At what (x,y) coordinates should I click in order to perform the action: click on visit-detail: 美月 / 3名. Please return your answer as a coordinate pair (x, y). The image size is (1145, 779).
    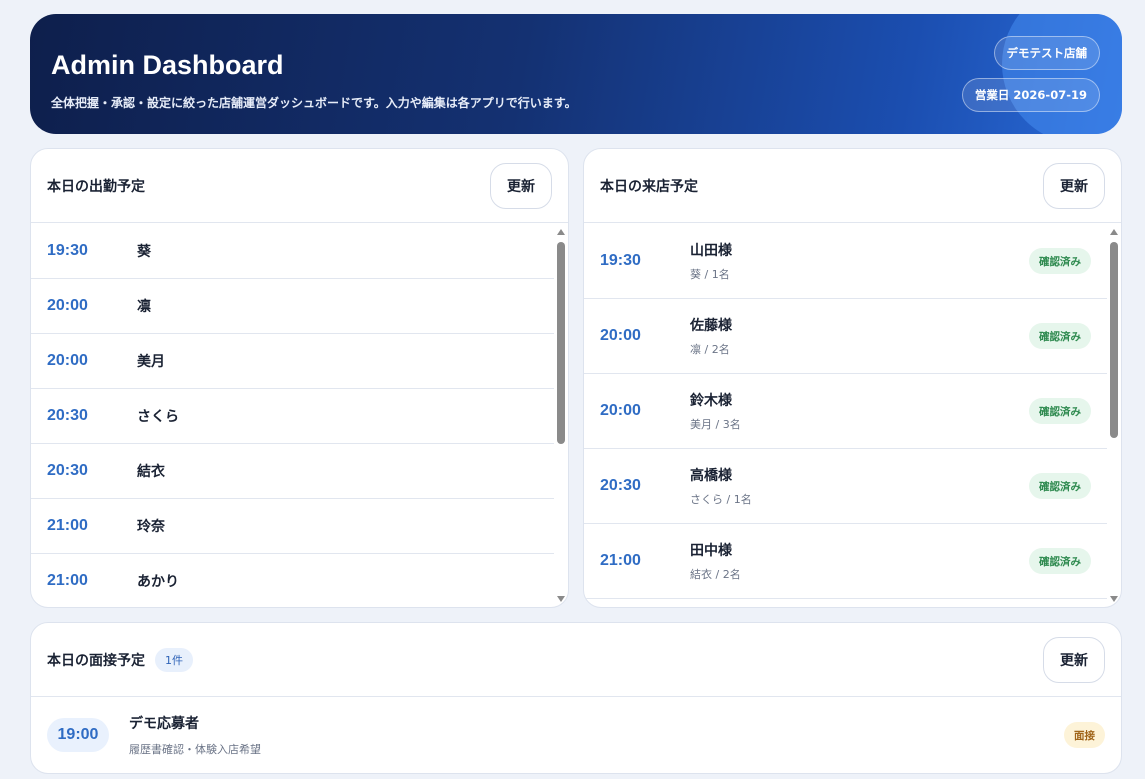
    Looking at the image, I should click on (715, 424).